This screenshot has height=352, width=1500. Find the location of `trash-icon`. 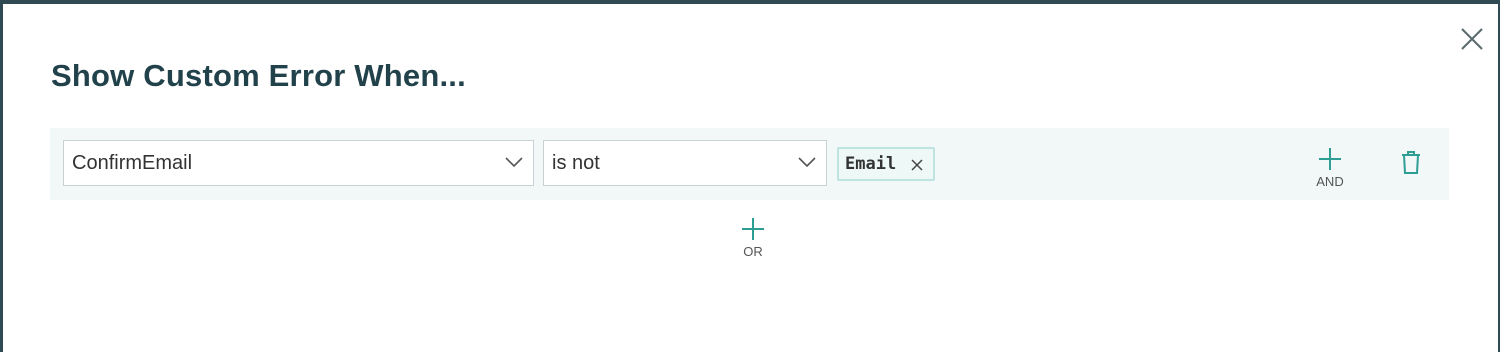

trash-icon is located at coordinates (1411, 162).